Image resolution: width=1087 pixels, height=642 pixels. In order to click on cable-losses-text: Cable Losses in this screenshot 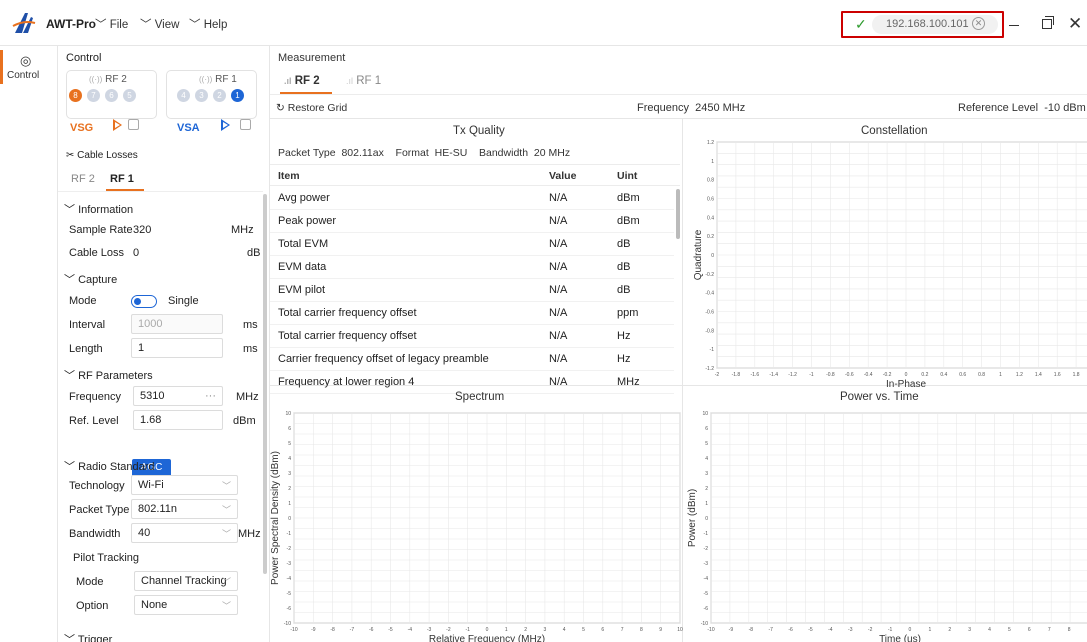, I will do `click(107, 155)`.